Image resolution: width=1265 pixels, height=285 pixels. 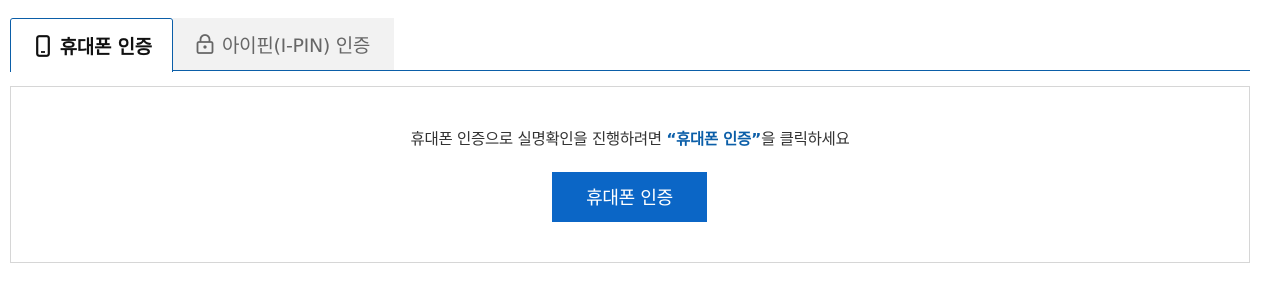 I want to click on phone-icon, so click(x=43, y=46).